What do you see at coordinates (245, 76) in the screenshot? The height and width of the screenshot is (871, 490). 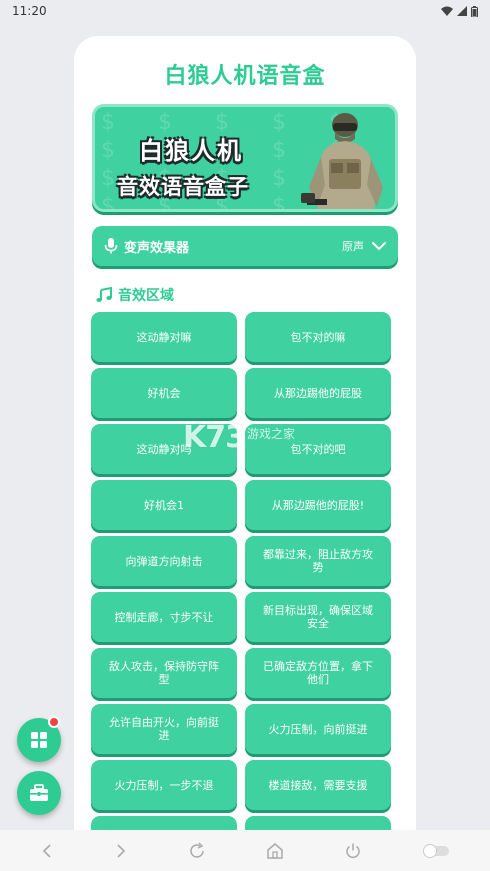 I see `app-title: 白狼人机语音盒` at bounding box center [245, 76].